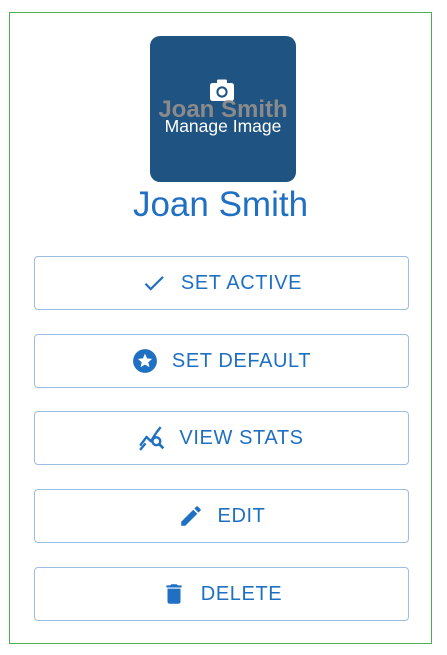 The width and height of the screenshot is (447, 655). Describe the element at coordinates (152, 438) in the screenshot. I see `stats-search-icon` at that location.